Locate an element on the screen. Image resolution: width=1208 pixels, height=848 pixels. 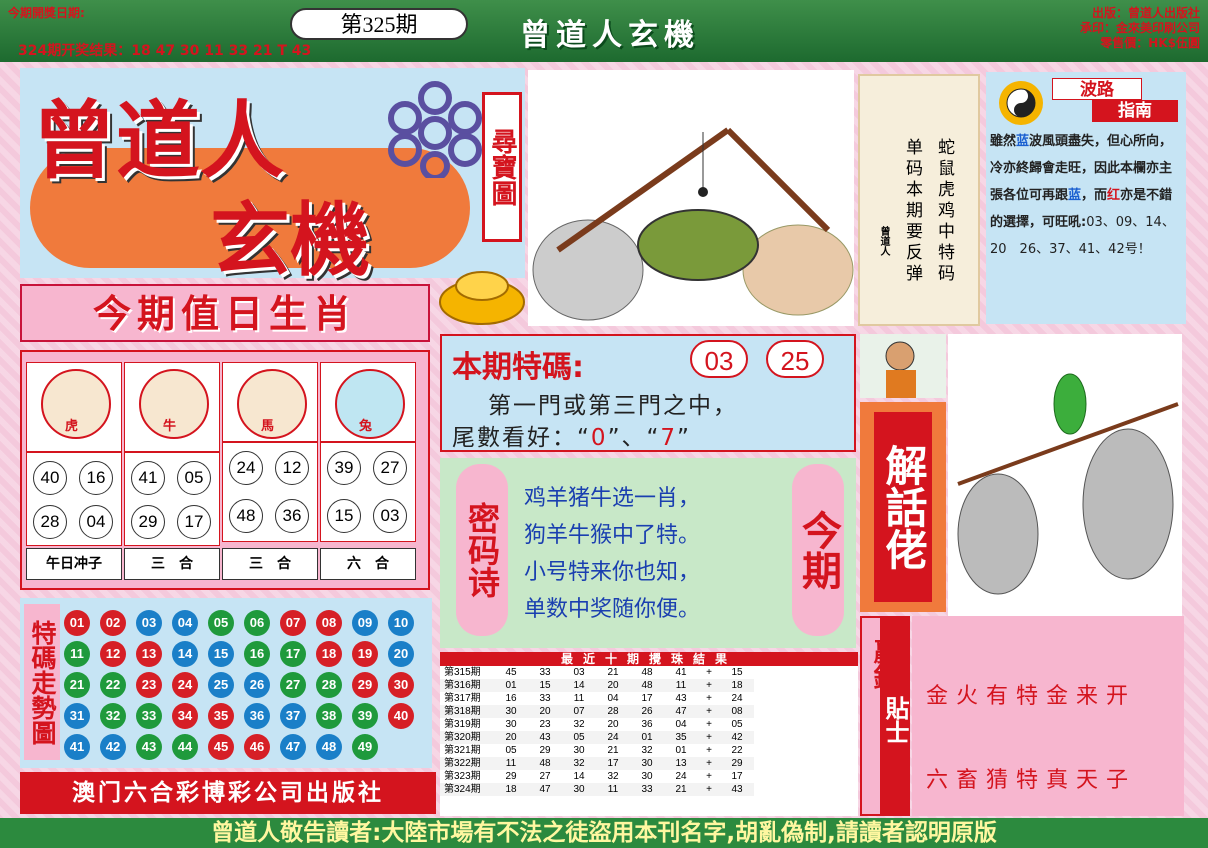
publisher-line: 承印：金來美印刷公司 is located at coordinates (1139, 28).